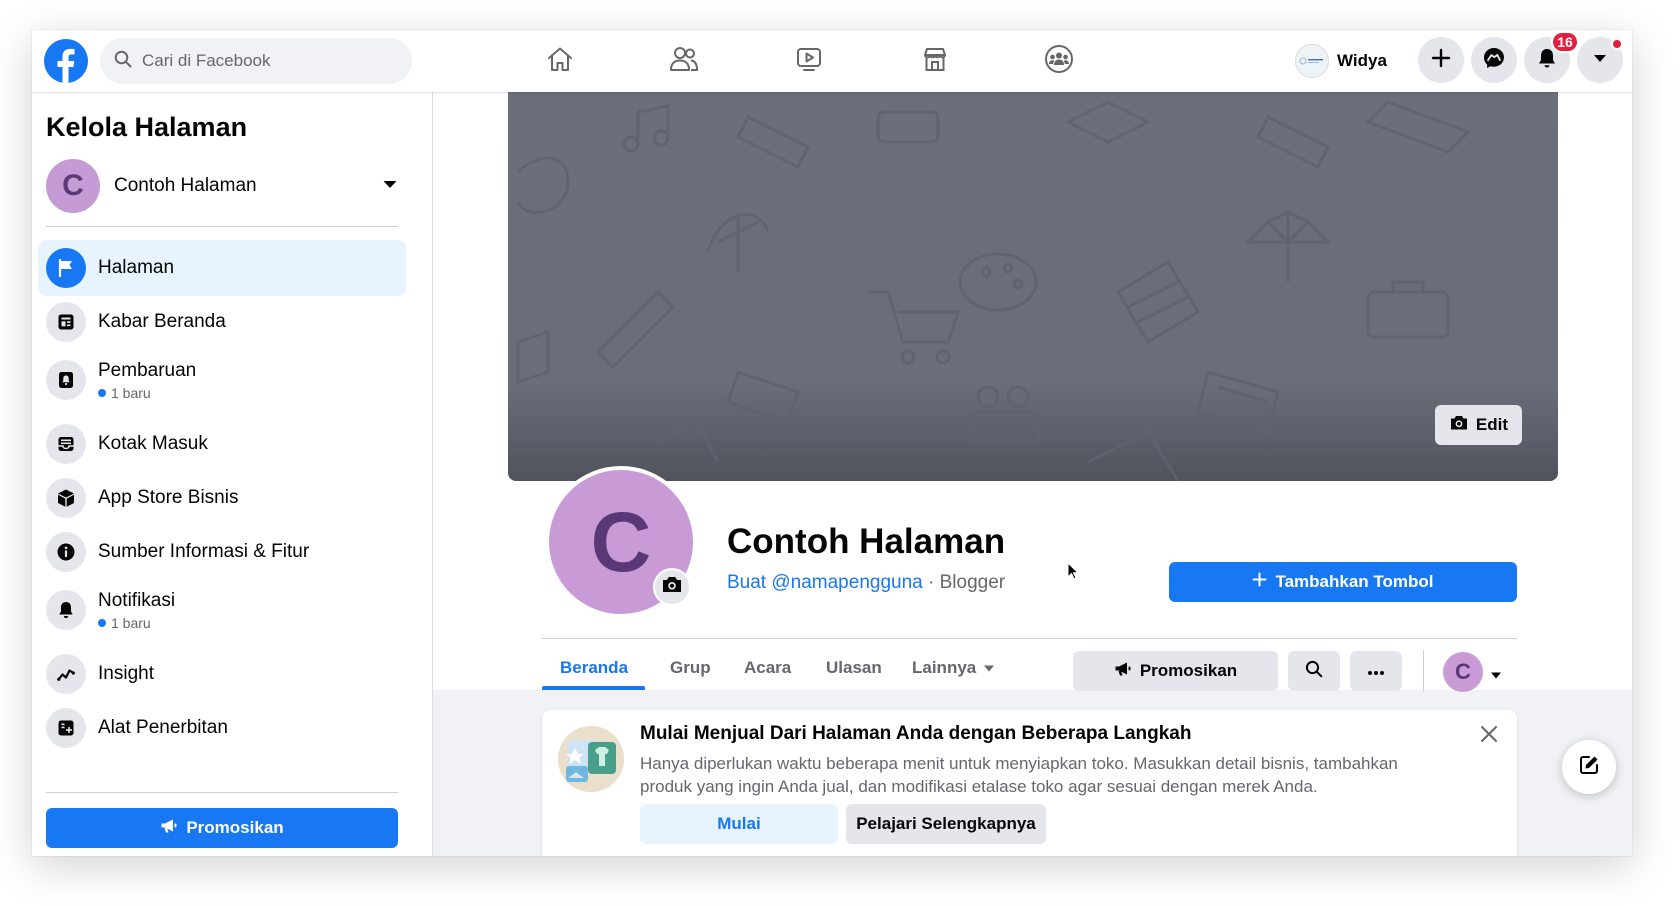  I want to click on edit-cover-label: Edit, so click(1491, 424).